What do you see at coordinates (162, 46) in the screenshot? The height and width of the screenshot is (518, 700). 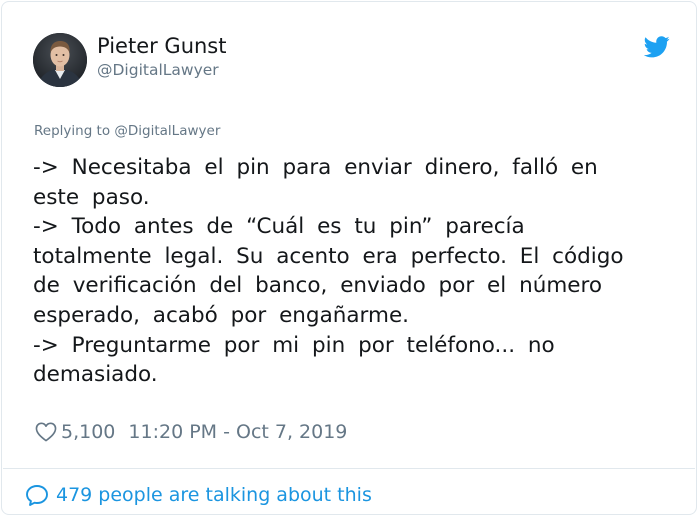 I see `display-name: Pieter Gunst` at bounding box center [162, 46].